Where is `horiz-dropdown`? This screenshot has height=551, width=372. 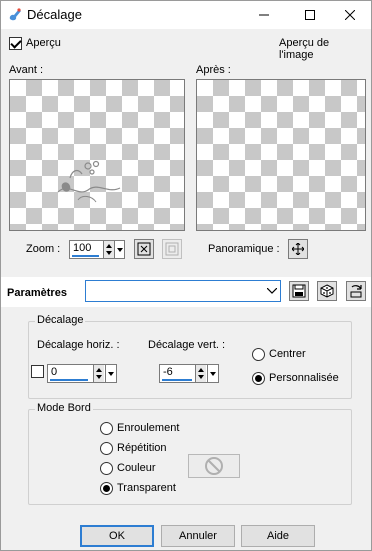
horiz-dropdown is located at coordinates (110, 373).